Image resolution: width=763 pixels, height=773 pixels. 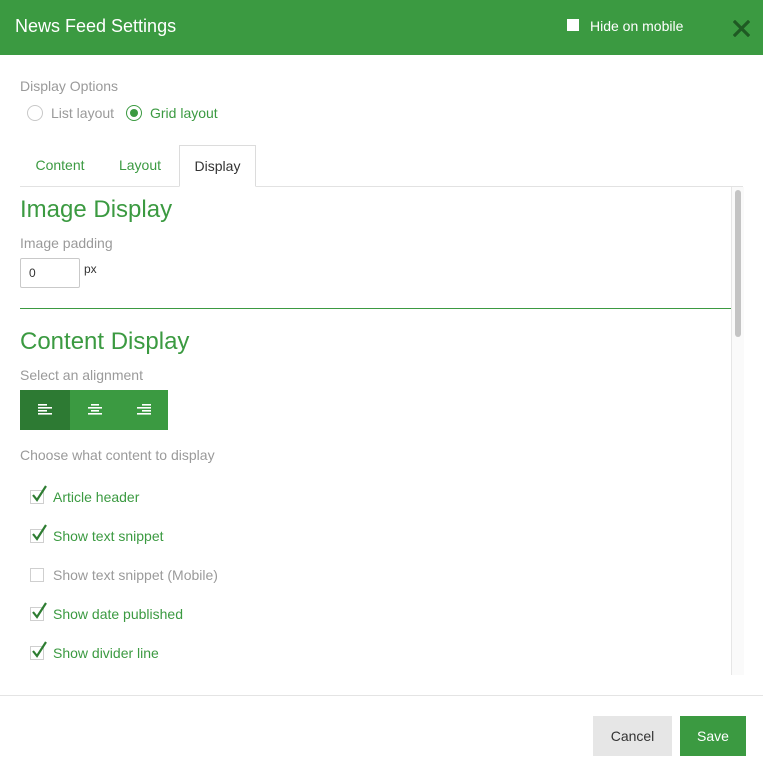 What do you see at coordinates (108, 536) in the screenshot?
I see `show-text-snippet-label: Show text snippet` at bounding box center [108, 536].